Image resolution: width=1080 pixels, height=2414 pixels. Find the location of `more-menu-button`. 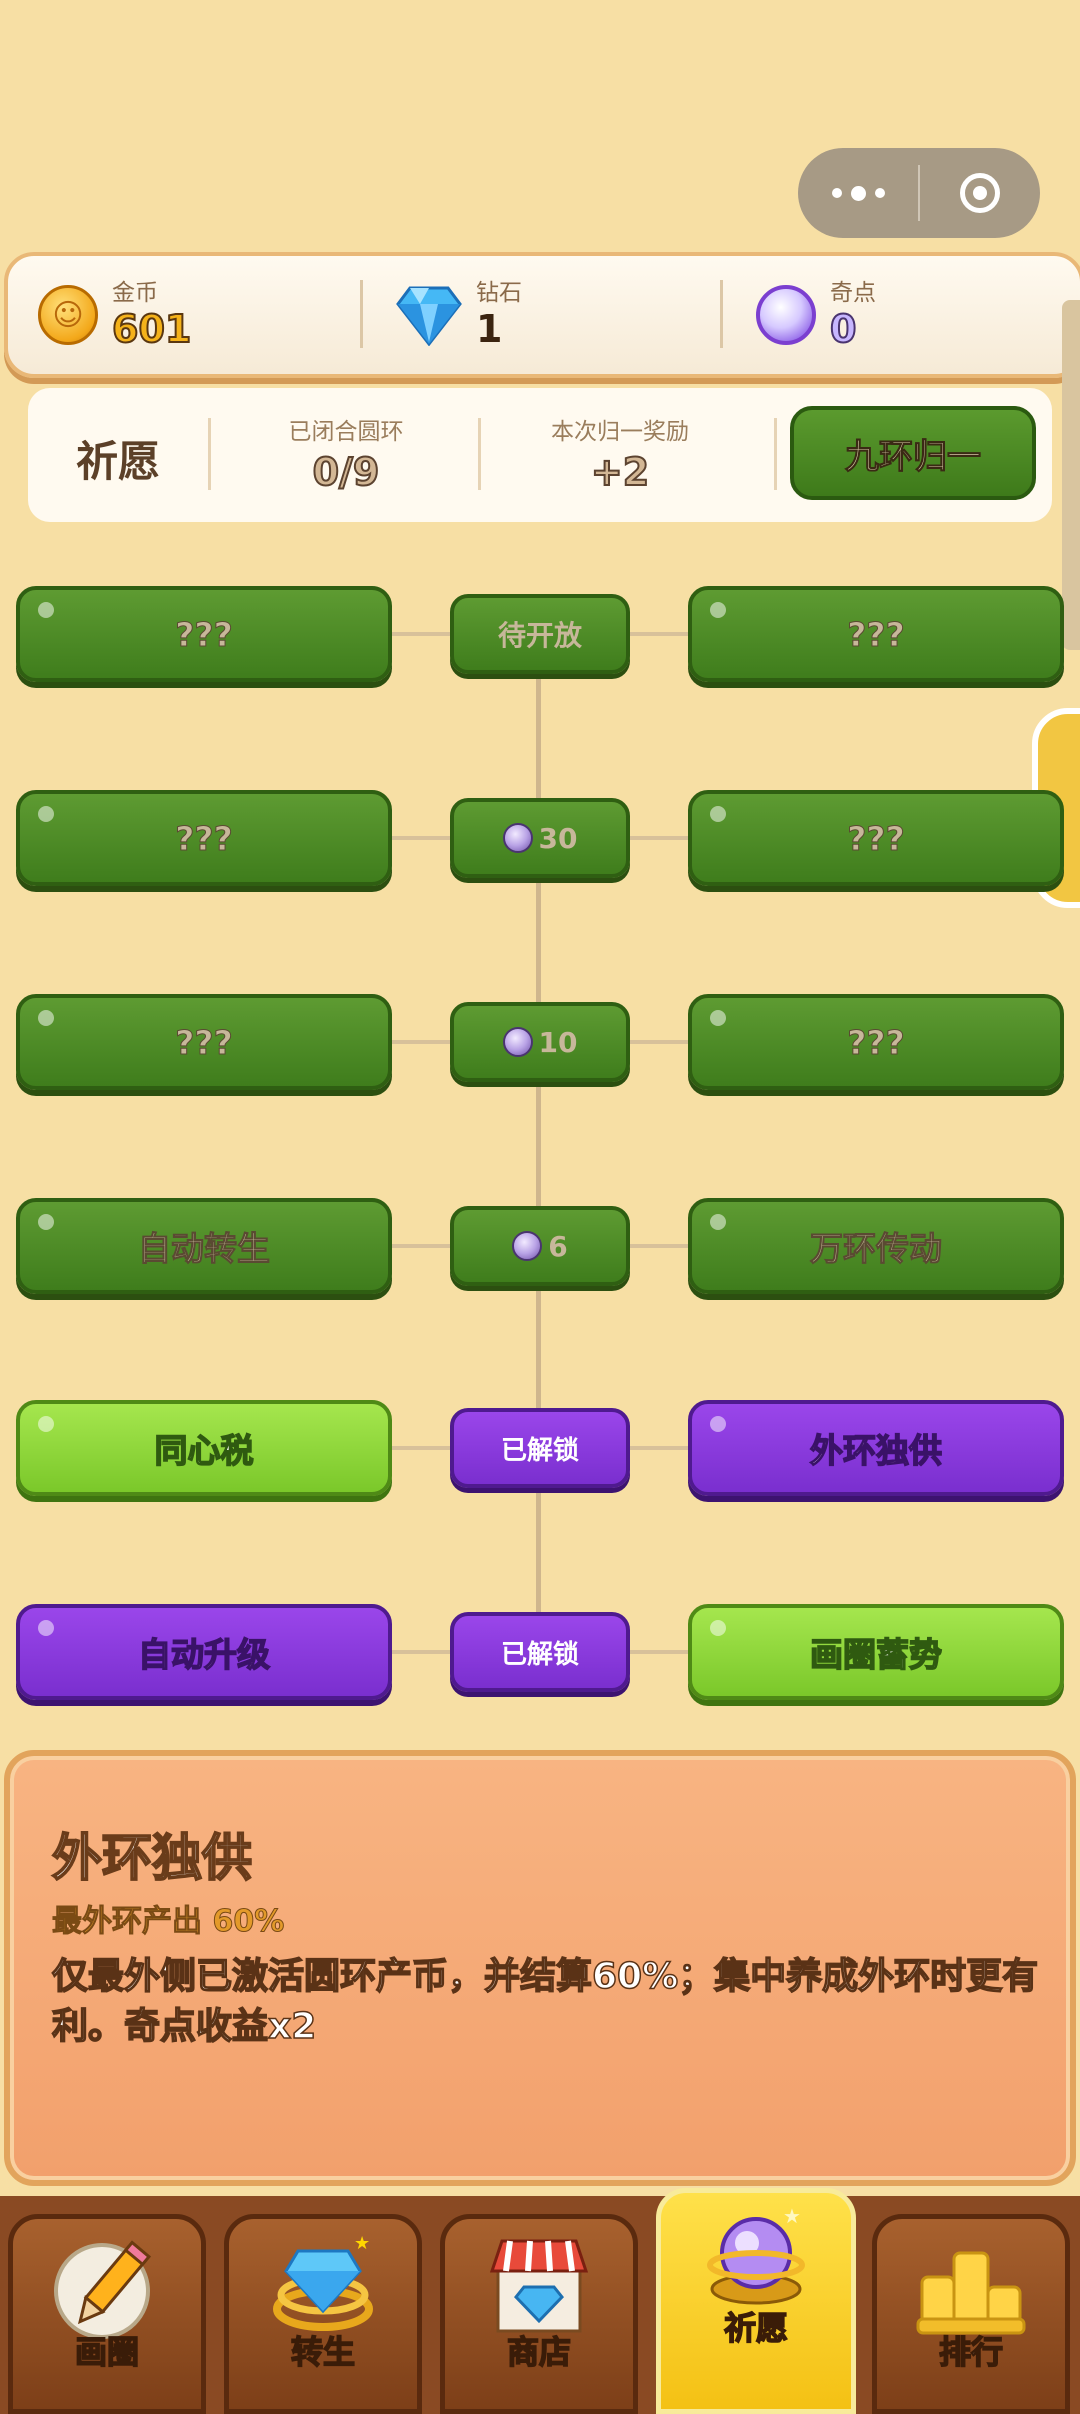

more-menu-button is located at coordinates (858, 193).